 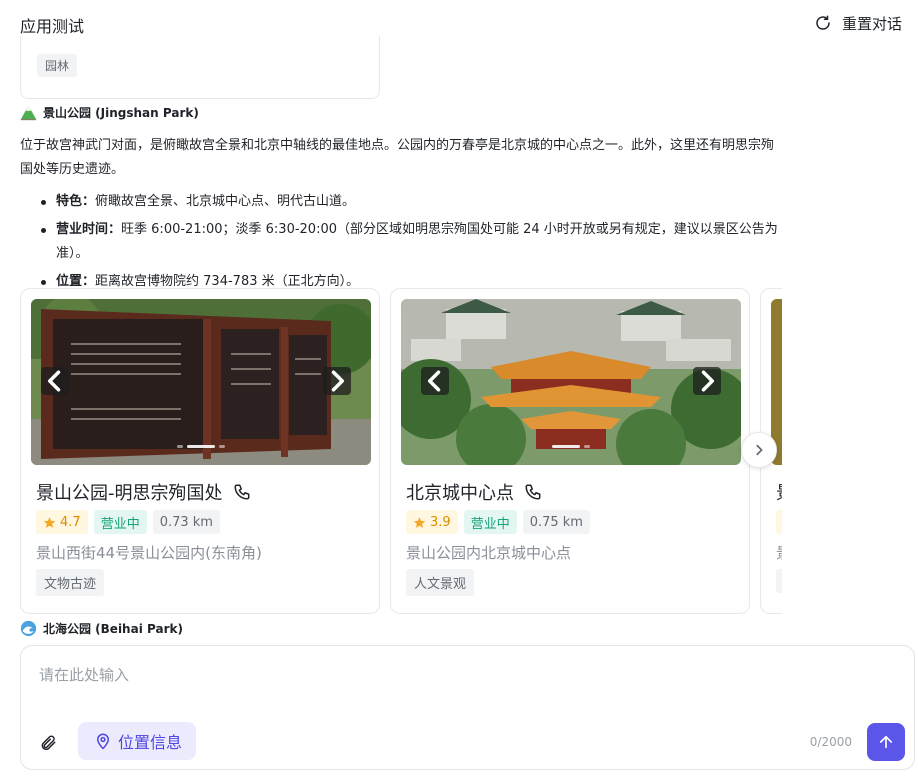 What do you see at coordinates (556, 522) in the screenshot?
I see `distance-badge: 0.75 km` at bounding box center [556, 522].